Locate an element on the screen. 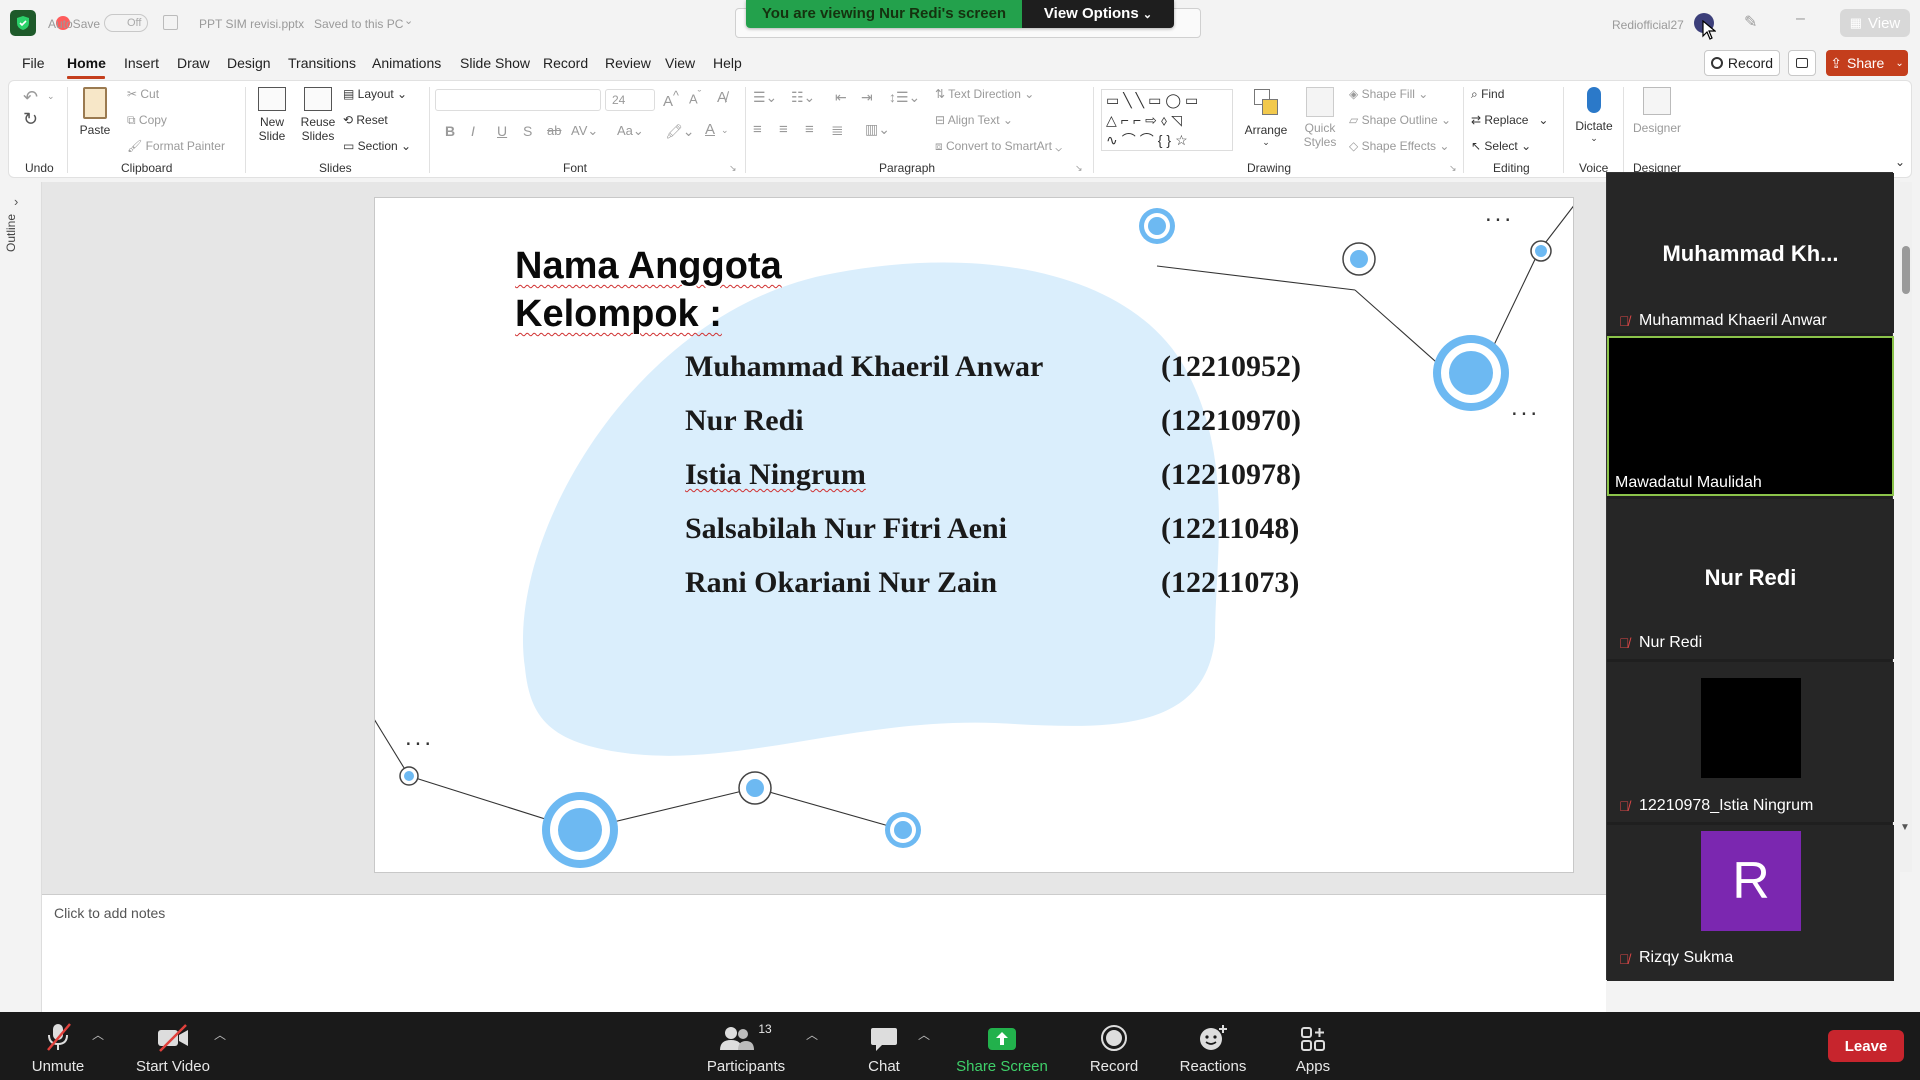  document-name: PPT SIM revisi.pptx is located at coordinates (251, 24).